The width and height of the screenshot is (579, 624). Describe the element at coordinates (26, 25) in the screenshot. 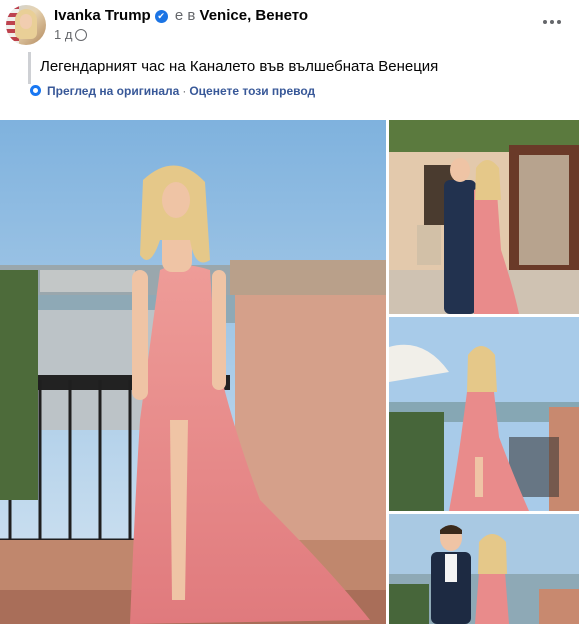

I see `avatar` at that location.